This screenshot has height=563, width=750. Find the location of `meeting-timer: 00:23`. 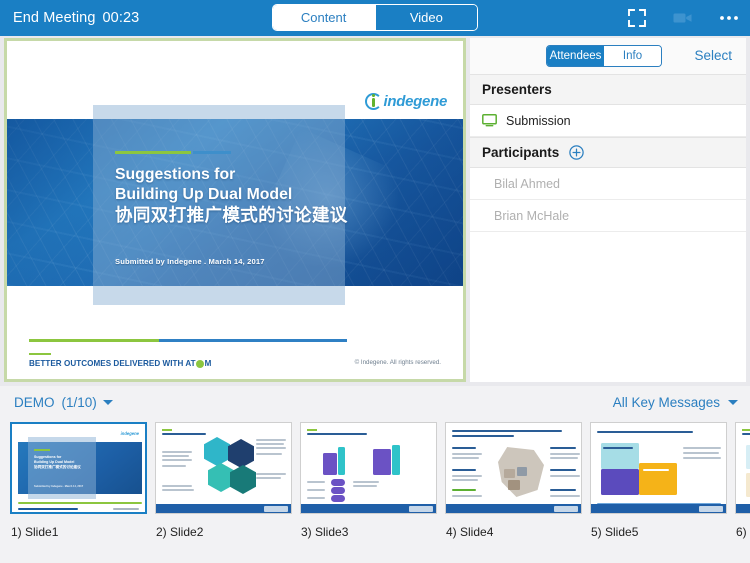

meeting-timer: 00:23 is located at coordinates (121, 18).